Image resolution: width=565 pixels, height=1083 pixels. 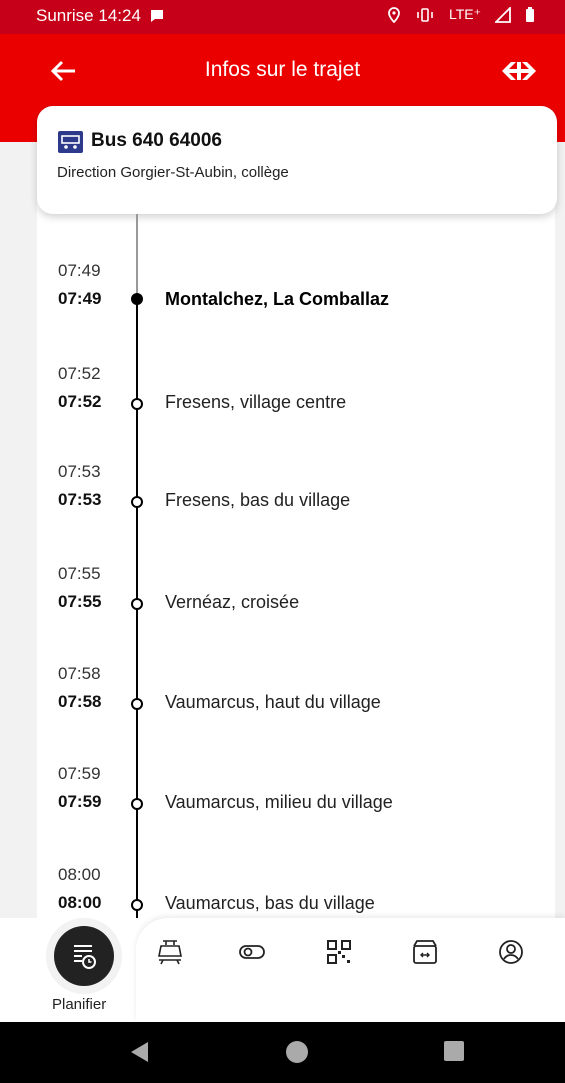 What do you see at coordinates (173, 172) in the screenshot?
I see `direction-text: Direction Gorgier-St-Aubin, collège` at bounding box center [173, 172].